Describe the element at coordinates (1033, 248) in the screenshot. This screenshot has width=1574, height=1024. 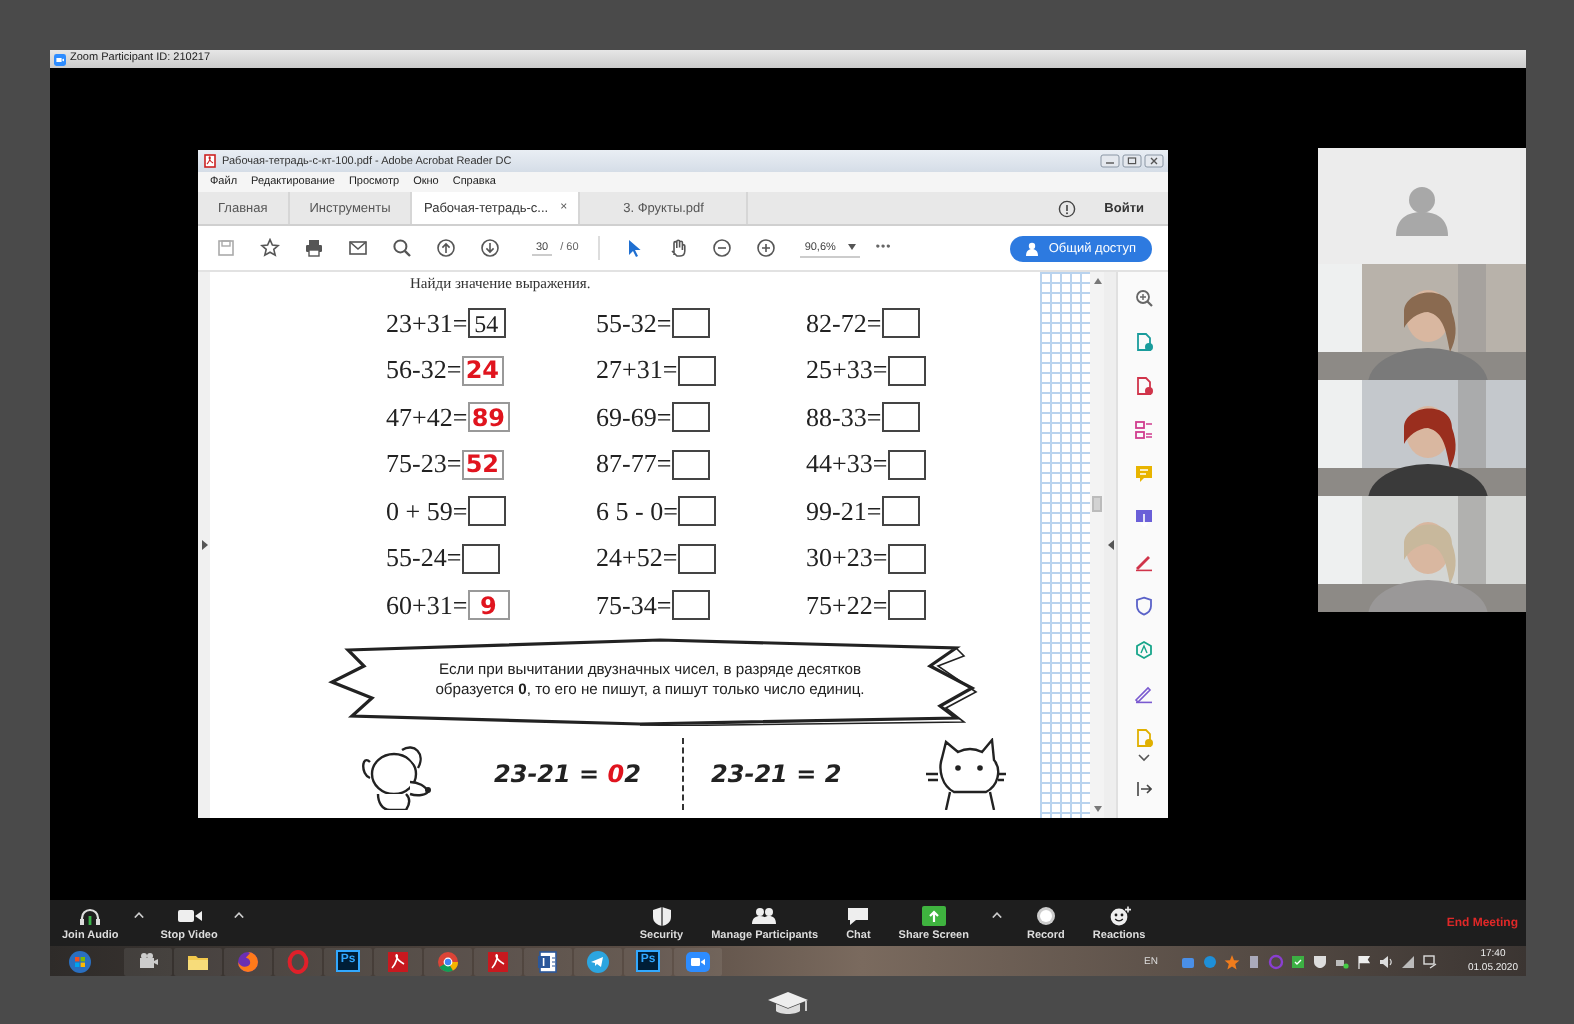
I see `person-icon` at that location.